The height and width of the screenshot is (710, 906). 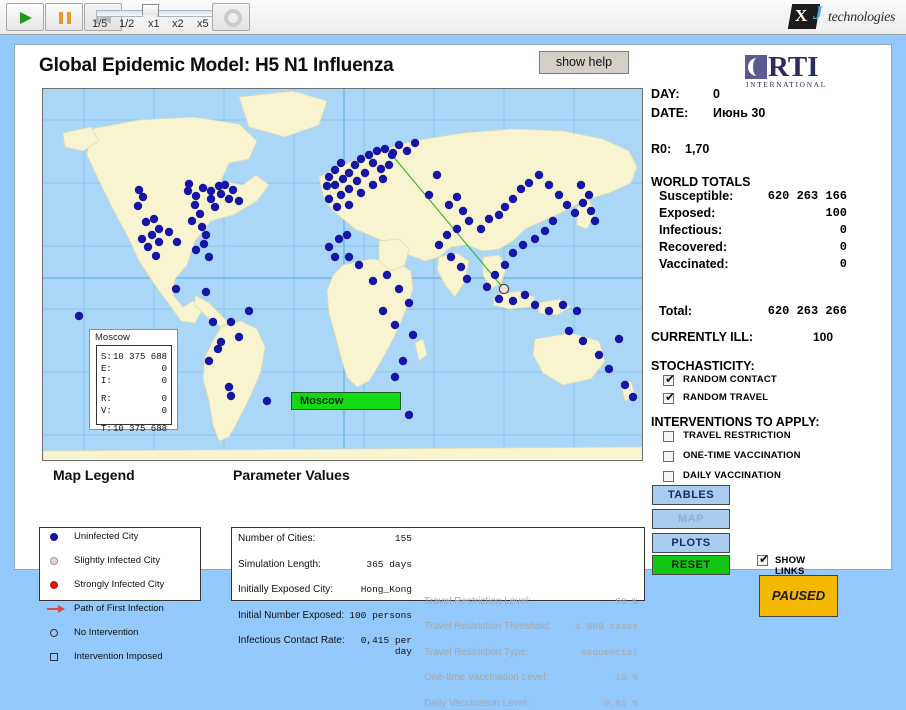 I want to click on play-button, so click(x=25, y=17).